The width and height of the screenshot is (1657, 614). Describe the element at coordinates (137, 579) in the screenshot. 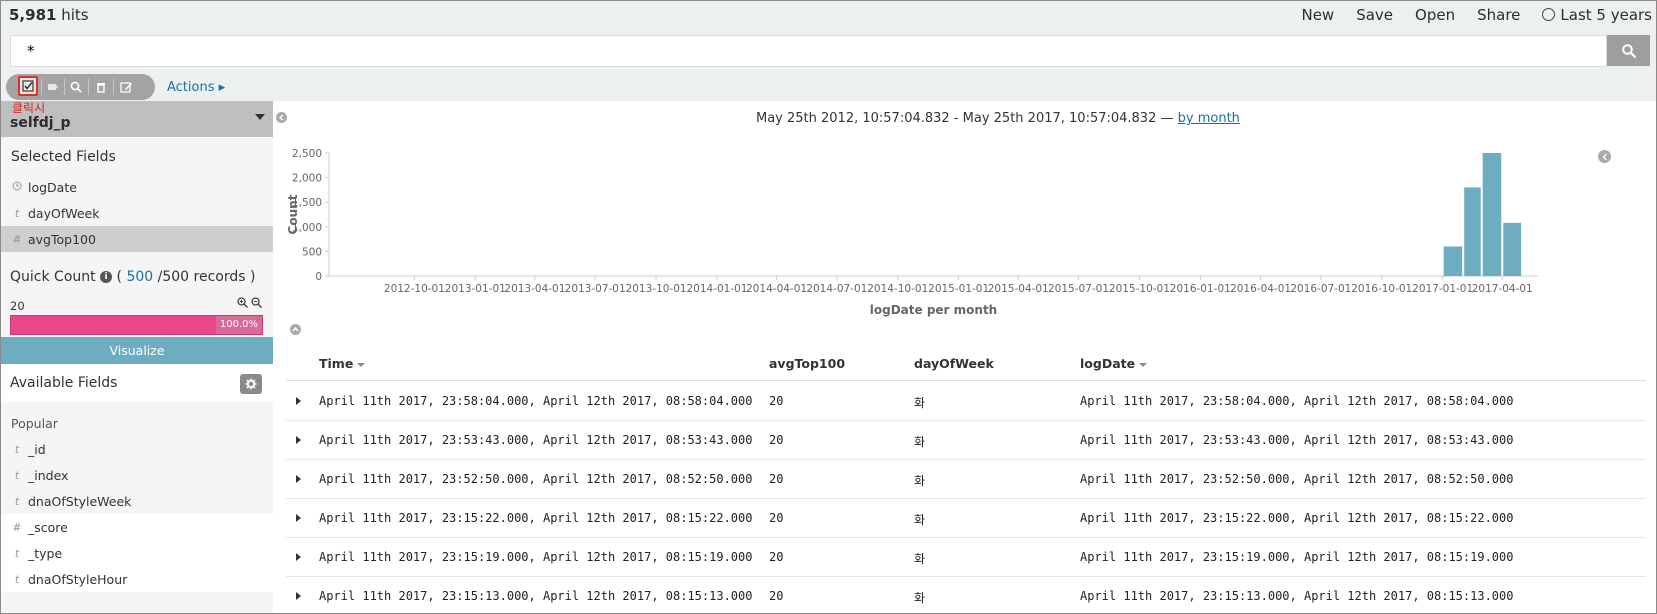

I see `field-item-dnaofstylehour: t dnaOfStyleHour` at that location.